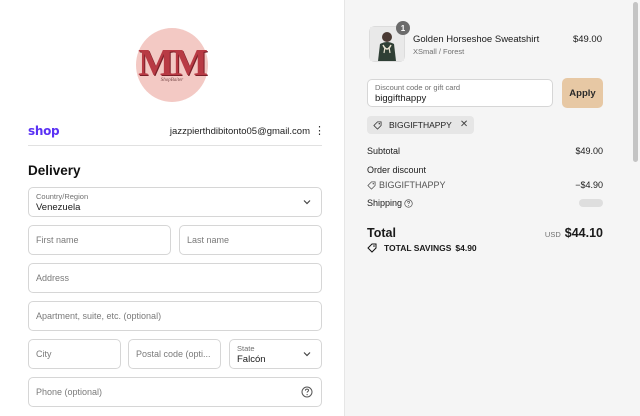  Describe the element at coordinates (403, 28) in the screenshot. I see `quantity-badge: 1` at that location.